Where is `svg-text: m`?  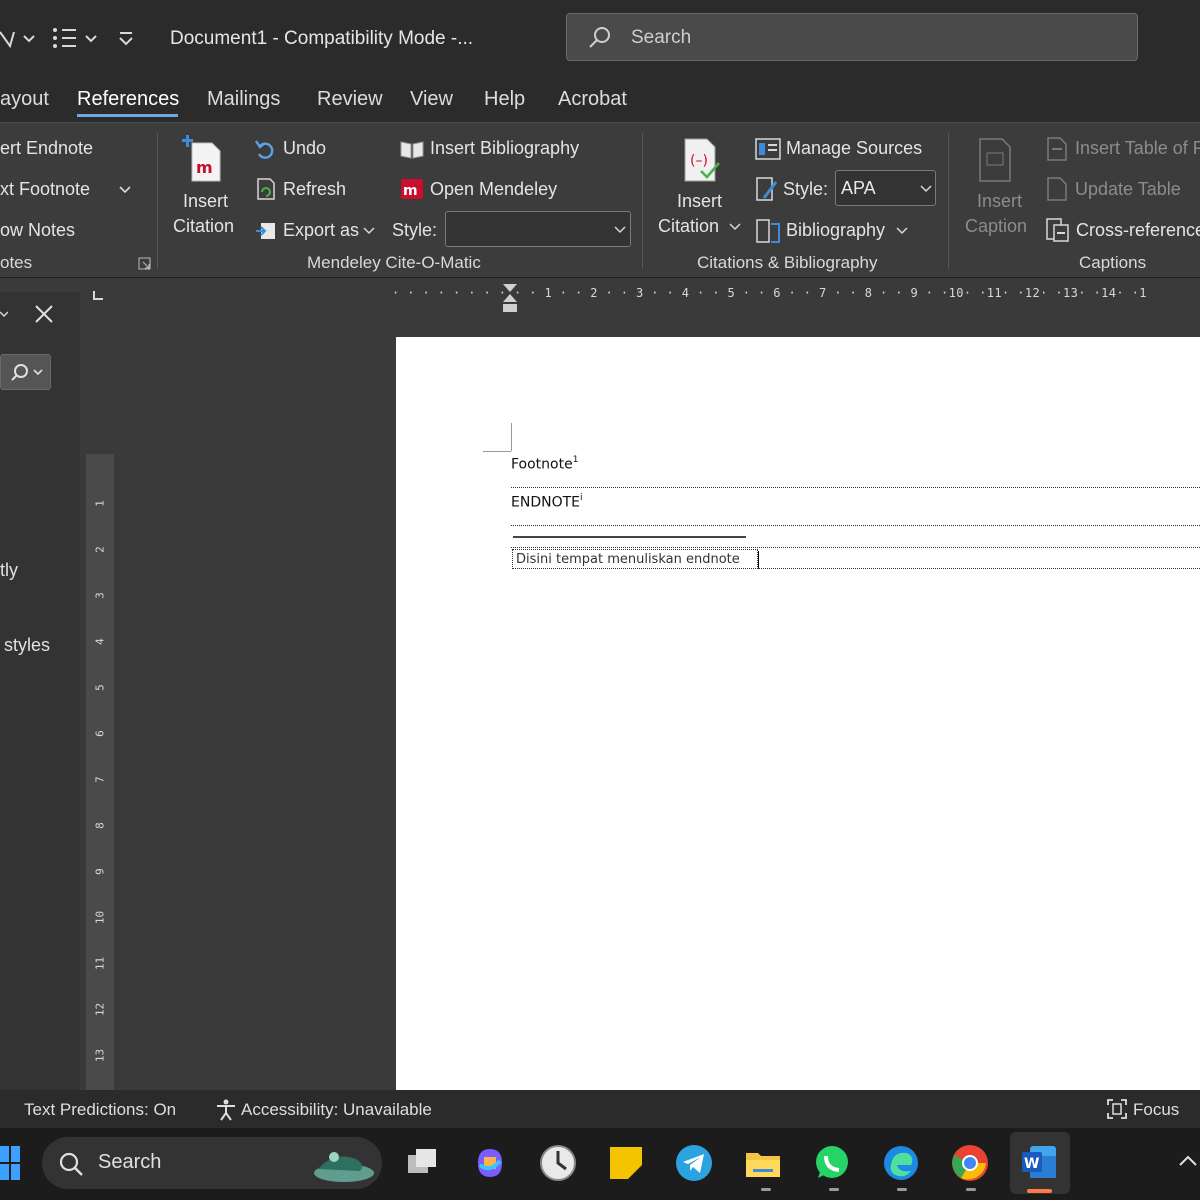
svg-text: m is located at coordinates (410, 191).